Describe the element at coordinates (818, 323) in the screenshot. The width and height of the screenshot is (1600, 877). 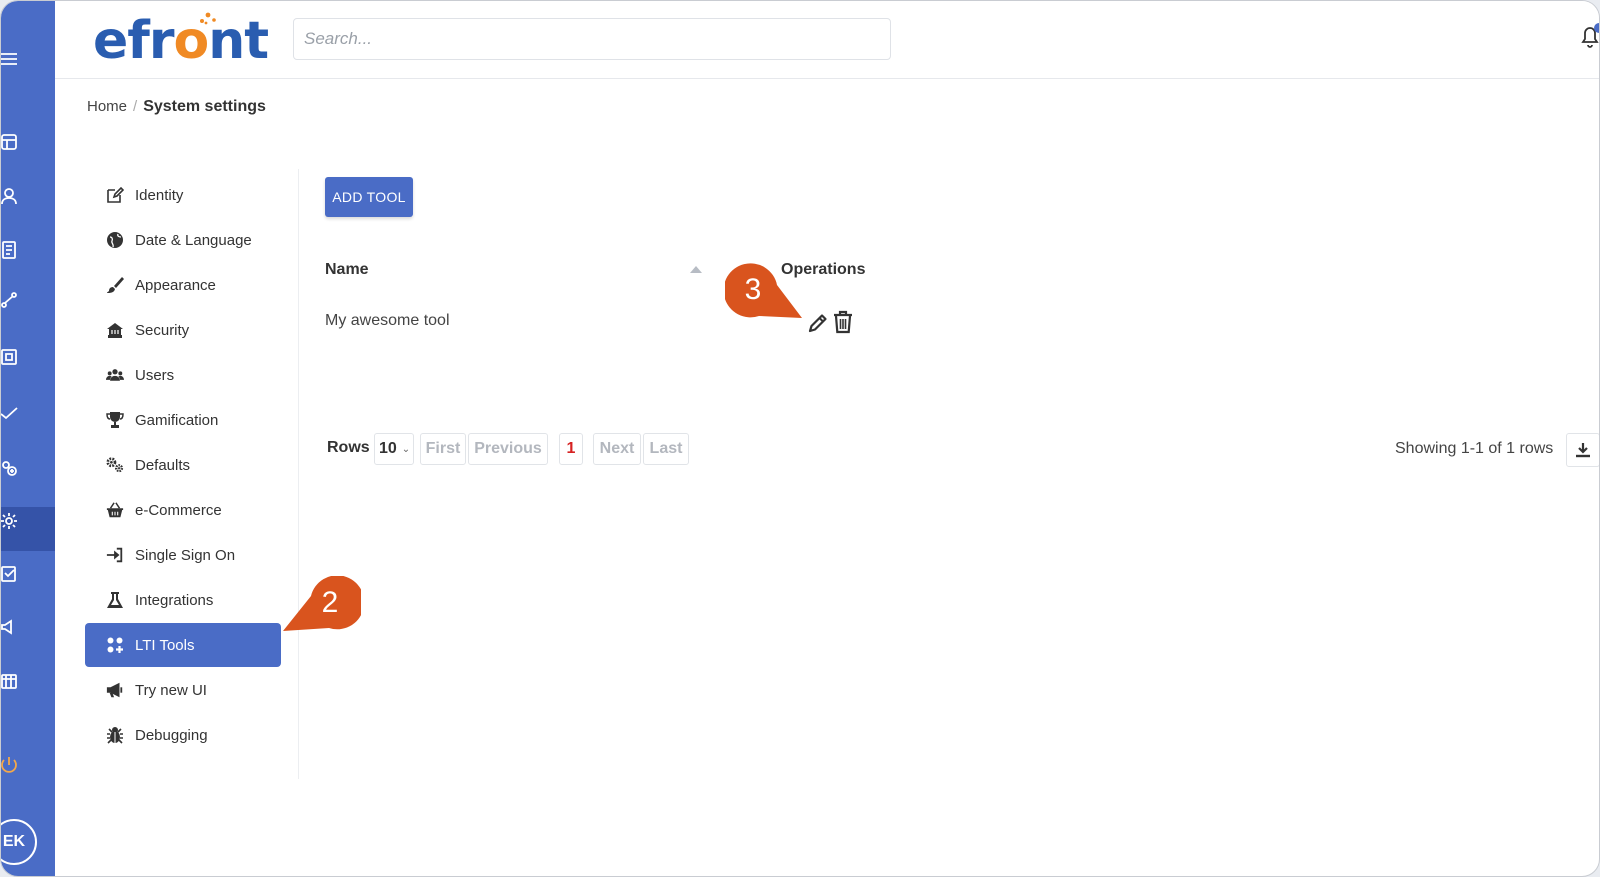
I see `edit-pencil-icon` at that location.